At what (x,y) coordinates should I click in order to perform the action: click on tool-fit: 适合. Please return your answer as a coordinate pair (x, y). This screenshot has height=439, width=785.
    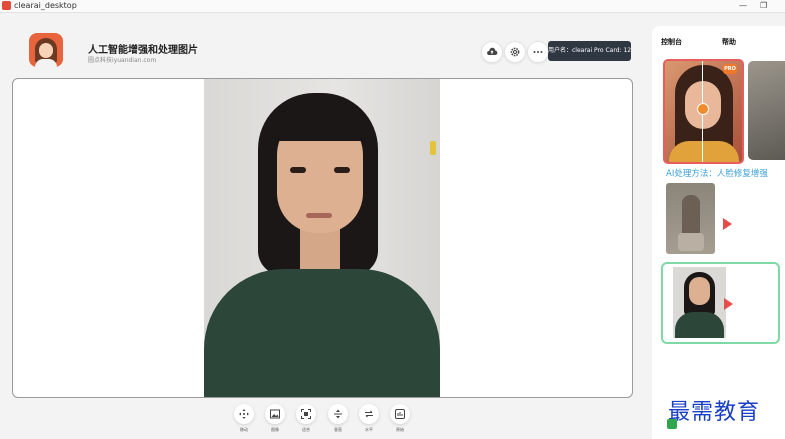
    Looking at the image, I should click on (306, 418).